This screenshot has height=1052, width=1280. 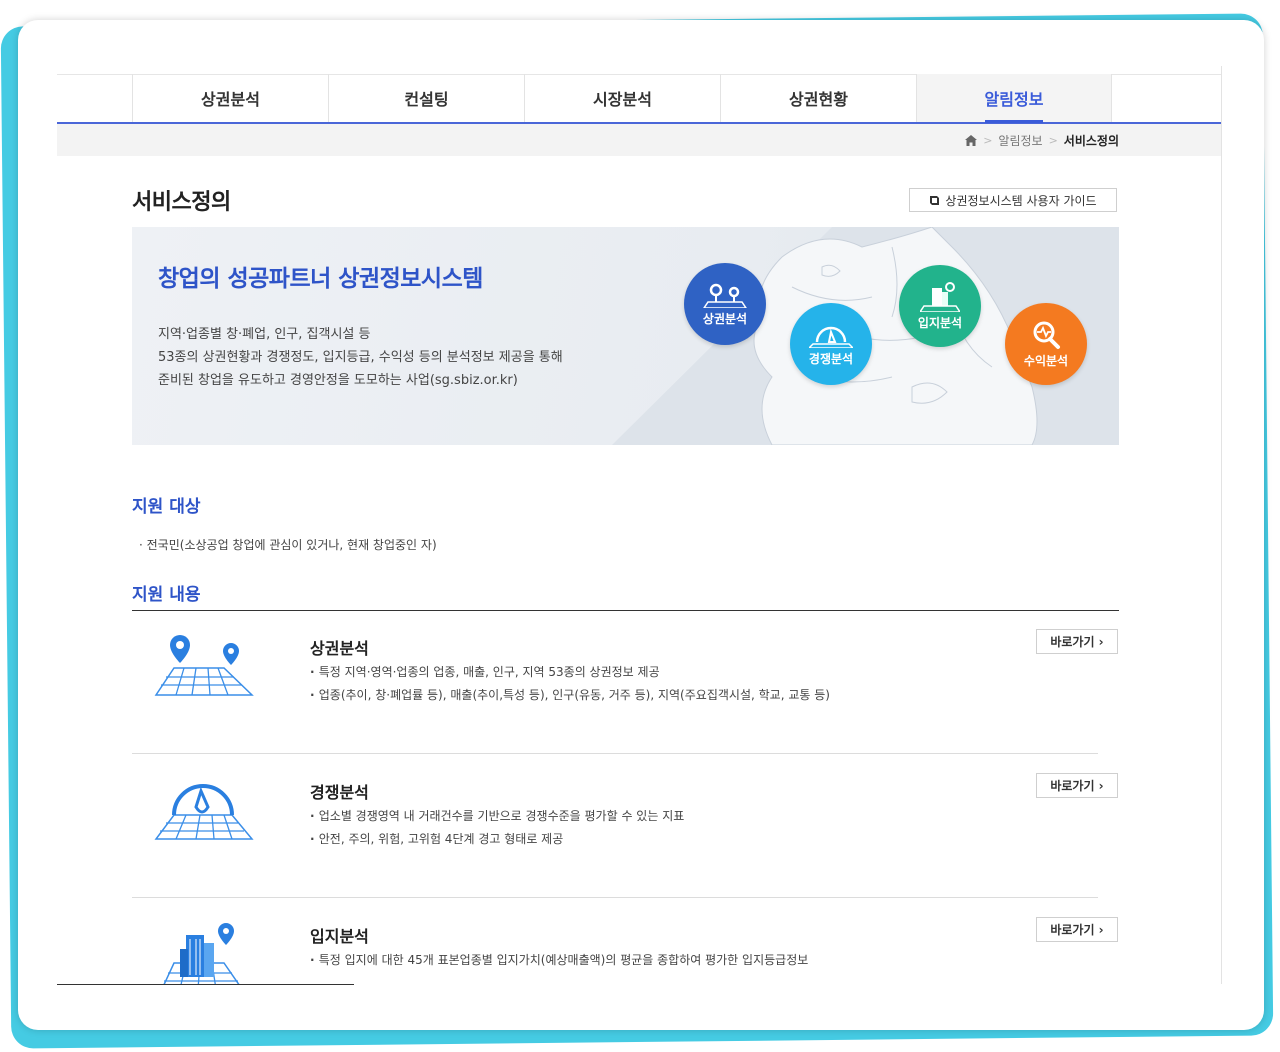 I want to click on tab-notice-info: 알림정보, so click(x=1014, y=98).